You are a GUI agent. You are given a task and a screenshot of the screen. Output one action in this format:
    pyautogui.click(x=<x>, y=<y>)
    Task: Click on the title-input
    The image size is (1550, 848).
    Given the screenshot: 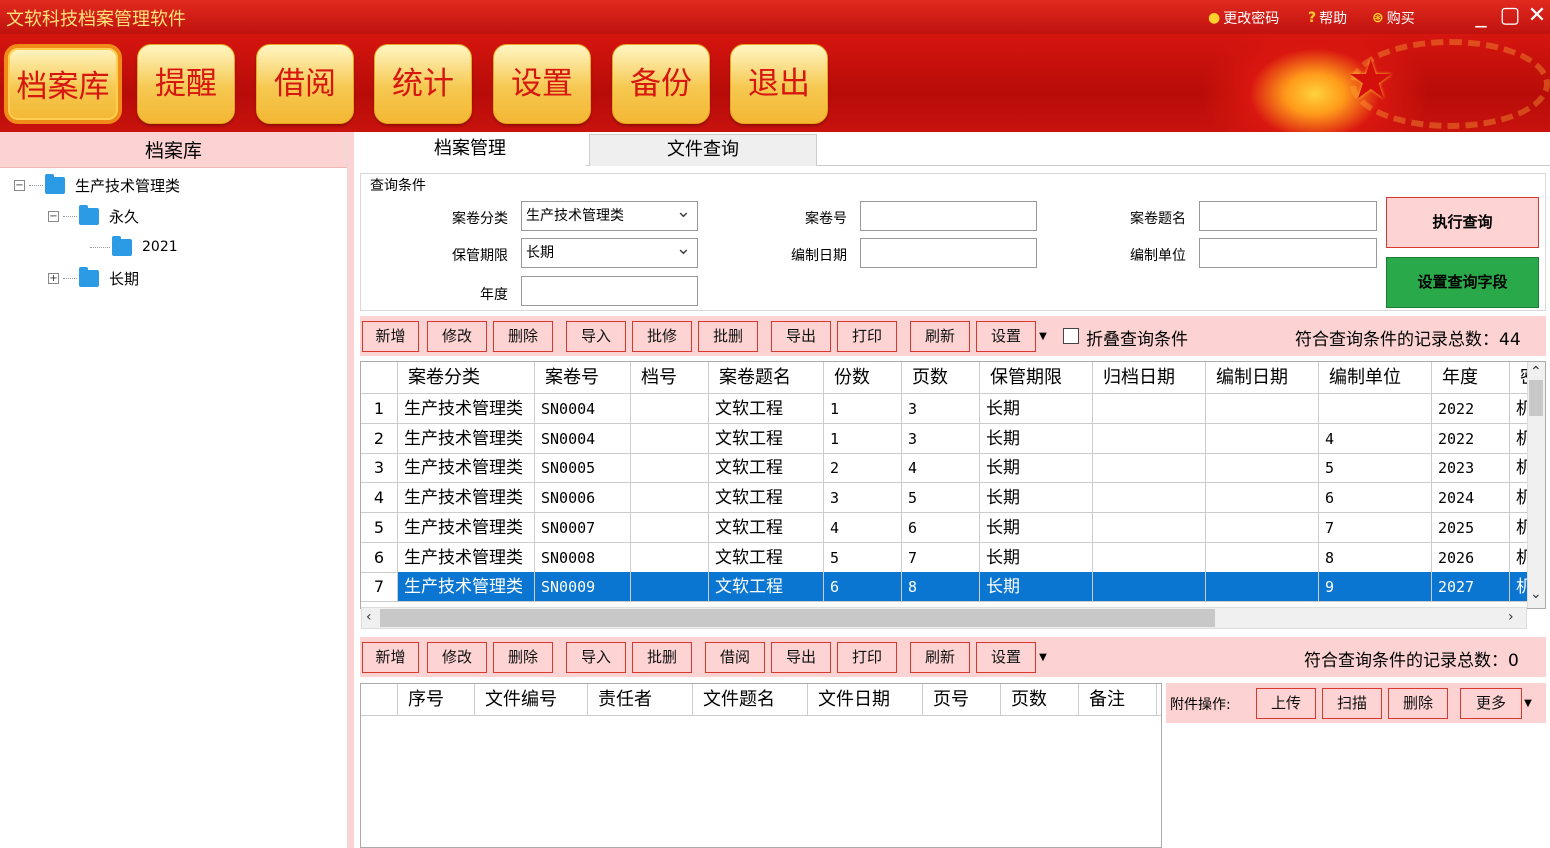 What is the action you would take?
    pyautogui.click(x=1288, y=216)
    